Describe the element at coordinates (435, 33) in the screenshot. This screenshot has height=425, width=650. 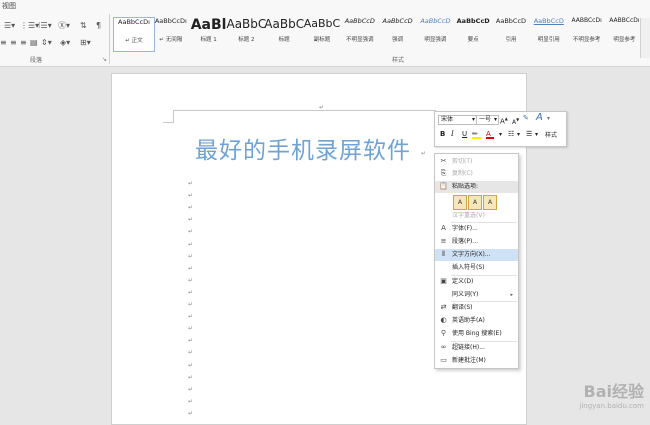
I see `style-item: AaBbCcD 明显强调` at that location.